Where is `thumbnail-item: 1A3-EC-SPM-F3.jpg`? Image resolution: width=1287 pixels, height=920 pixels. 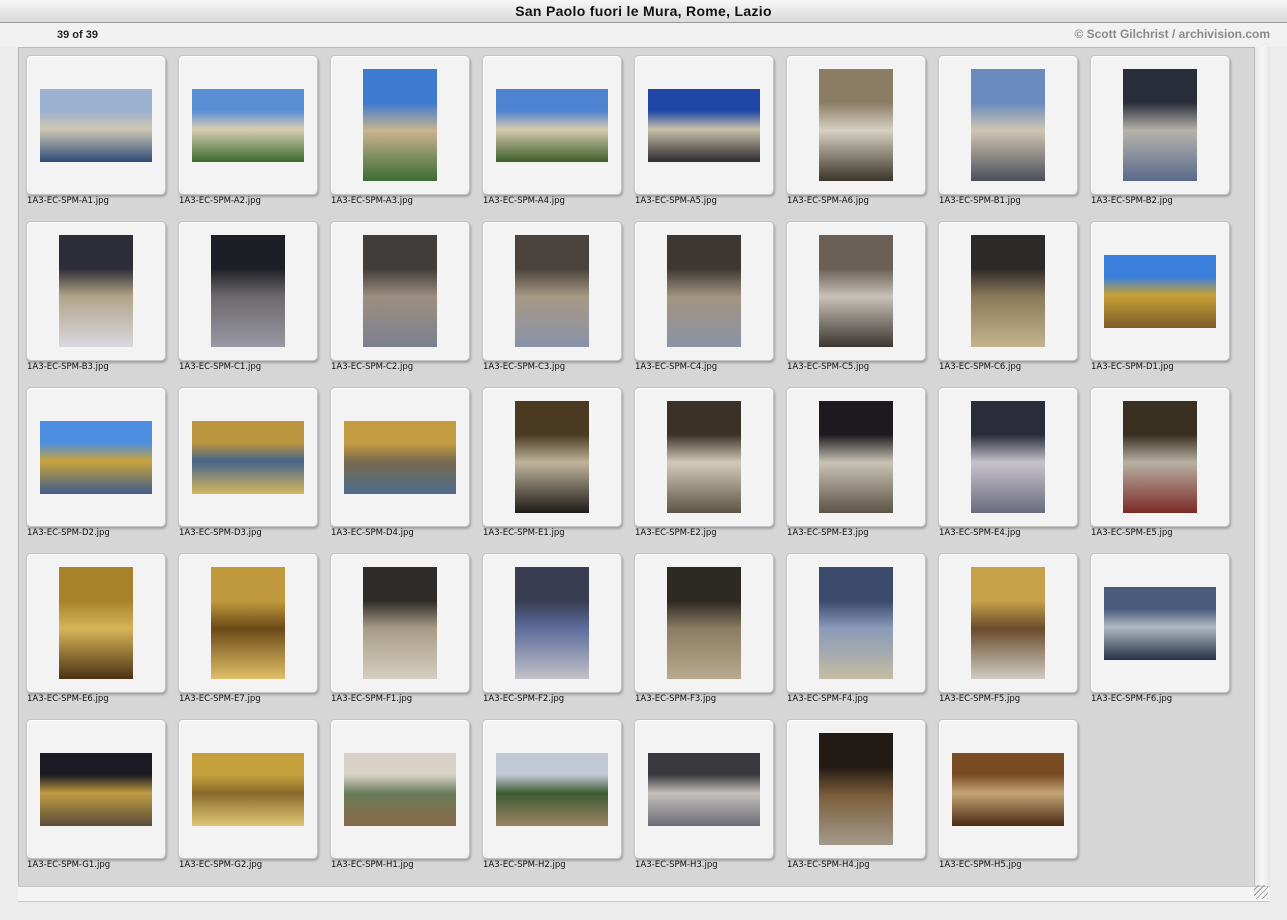
thumbnail-item: 1A3-EC-SPM-F3.jpg is located at coordinates (703, 629).